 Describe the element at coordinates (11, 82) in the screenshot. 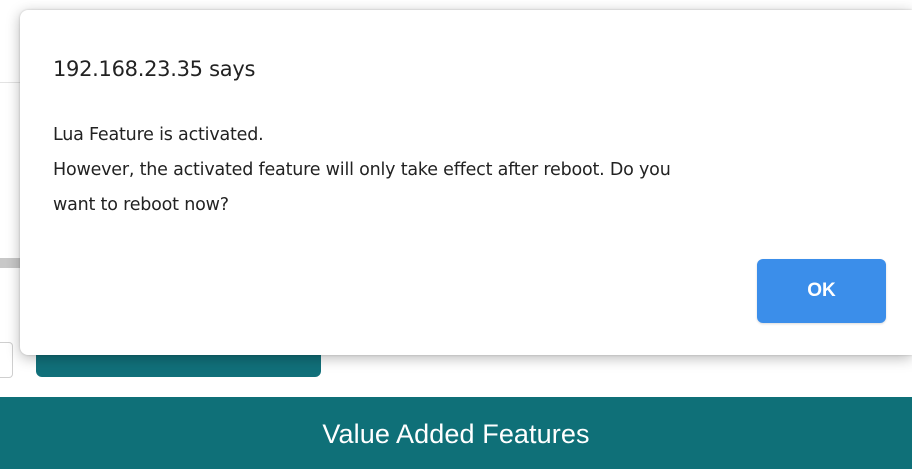

I see `background-divider` at that location.